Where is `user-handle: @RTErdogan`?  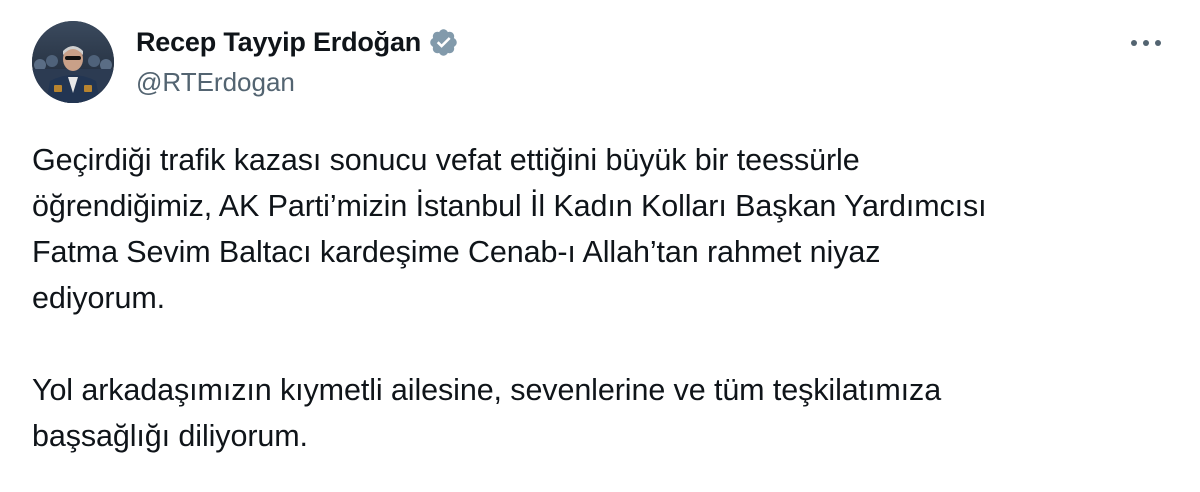 user-handle: @RTErdogan is located at coordinates (297, 82).